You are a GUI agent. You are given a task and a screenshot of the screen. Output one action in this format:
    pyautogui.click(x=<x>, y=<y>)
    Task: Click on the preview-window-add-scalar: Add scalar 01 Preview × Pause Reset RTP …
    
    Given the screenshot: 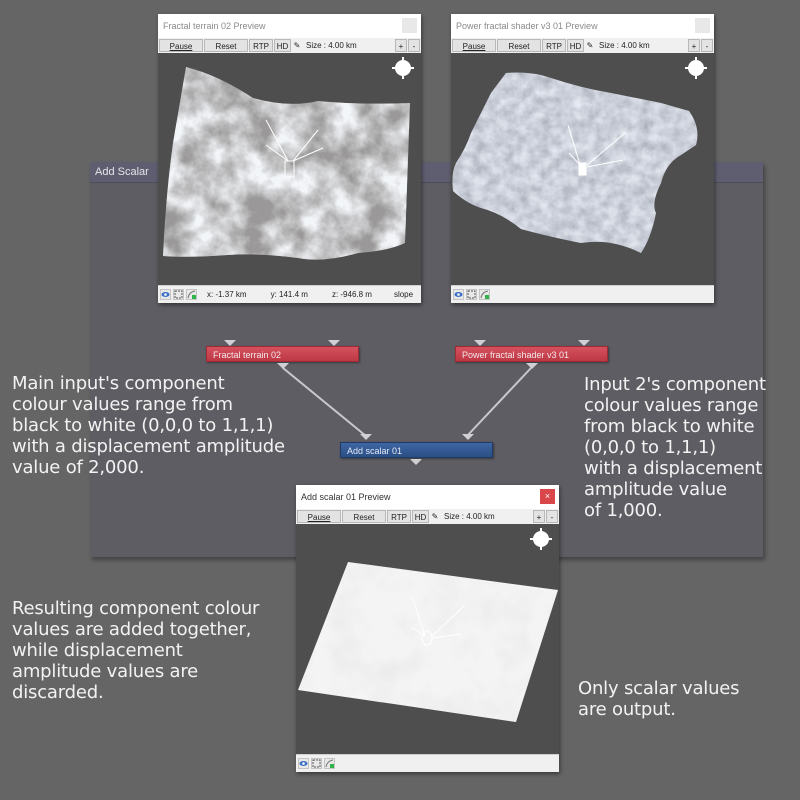 What is the action you would take?
    pyautogui.click(x=427, y=628)
    